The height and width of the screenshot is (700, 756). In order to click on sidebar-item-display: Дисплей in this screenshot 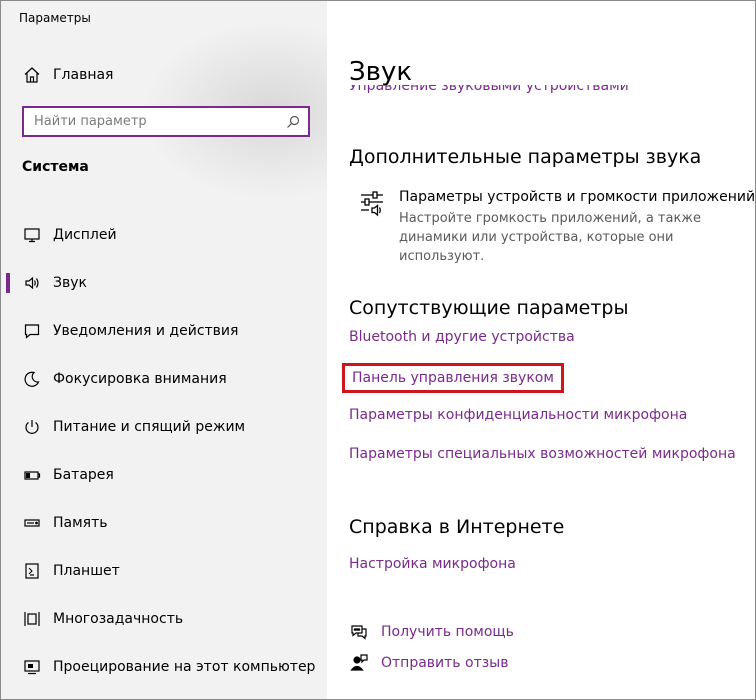, I will do `click(164, 235)`.